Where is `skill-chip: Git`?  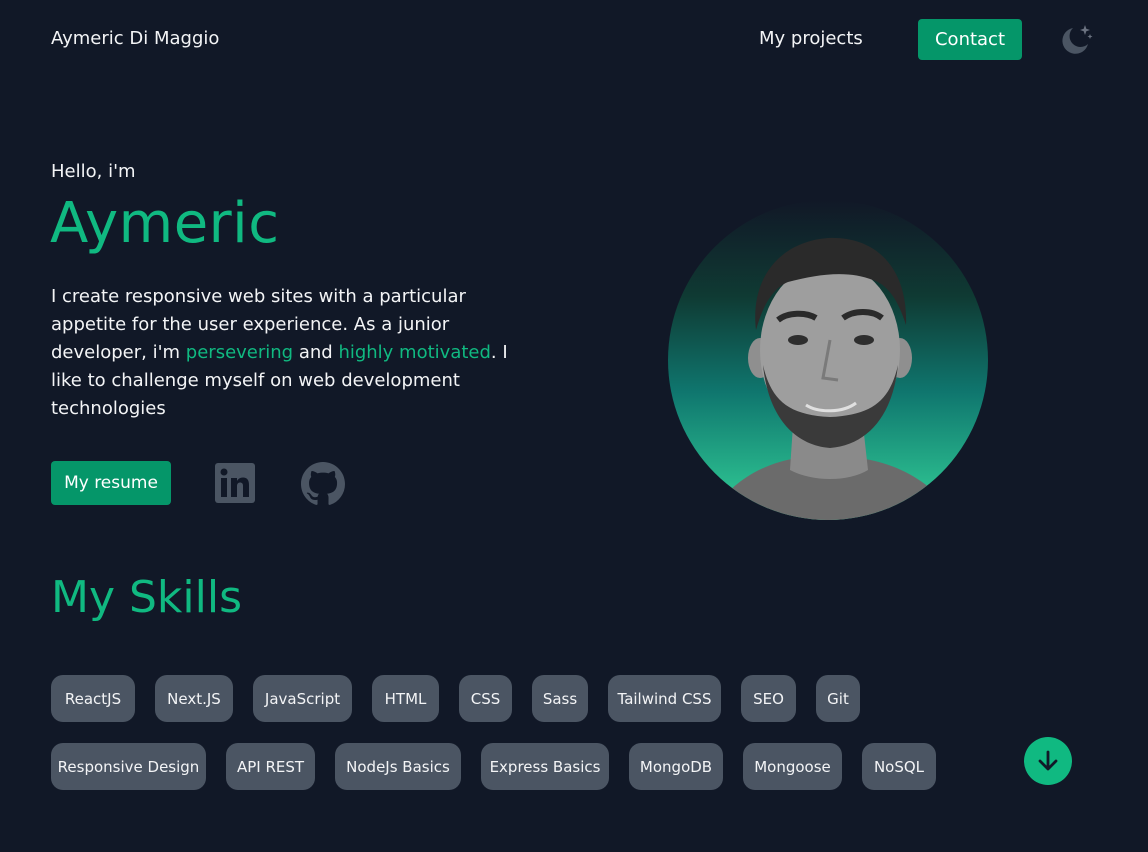 skill-chip: Git is located at coordinates (838, 698).